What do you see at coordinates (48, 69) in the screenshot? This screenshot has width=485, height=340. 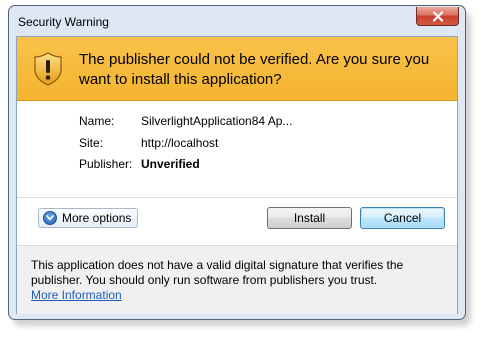 I see `warning-shield-icon` at bounding box center [48, 69].